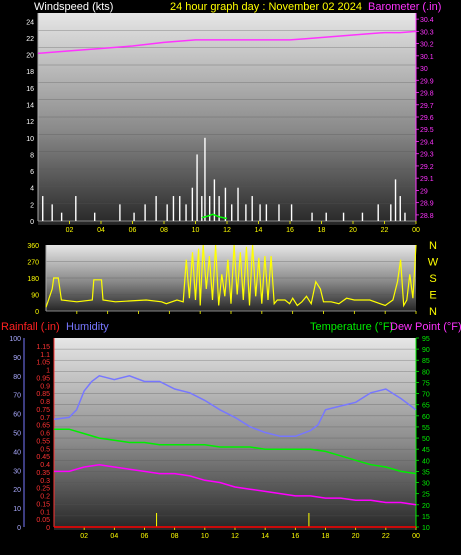 The width and height of the screenshot is (461, 555). What do you see at coordinates (35, 296) in the screenshot?
I see `direction-y-tick-label: 90` at bounding box center [35, 296].